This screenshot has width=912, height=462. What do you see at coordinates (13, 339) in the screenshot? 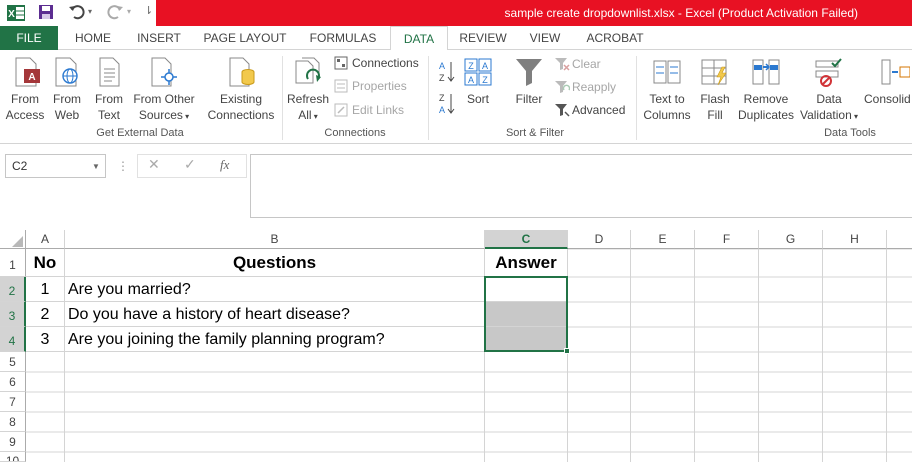
I see `row-header-4: 4` at bounding box center [13, 339].